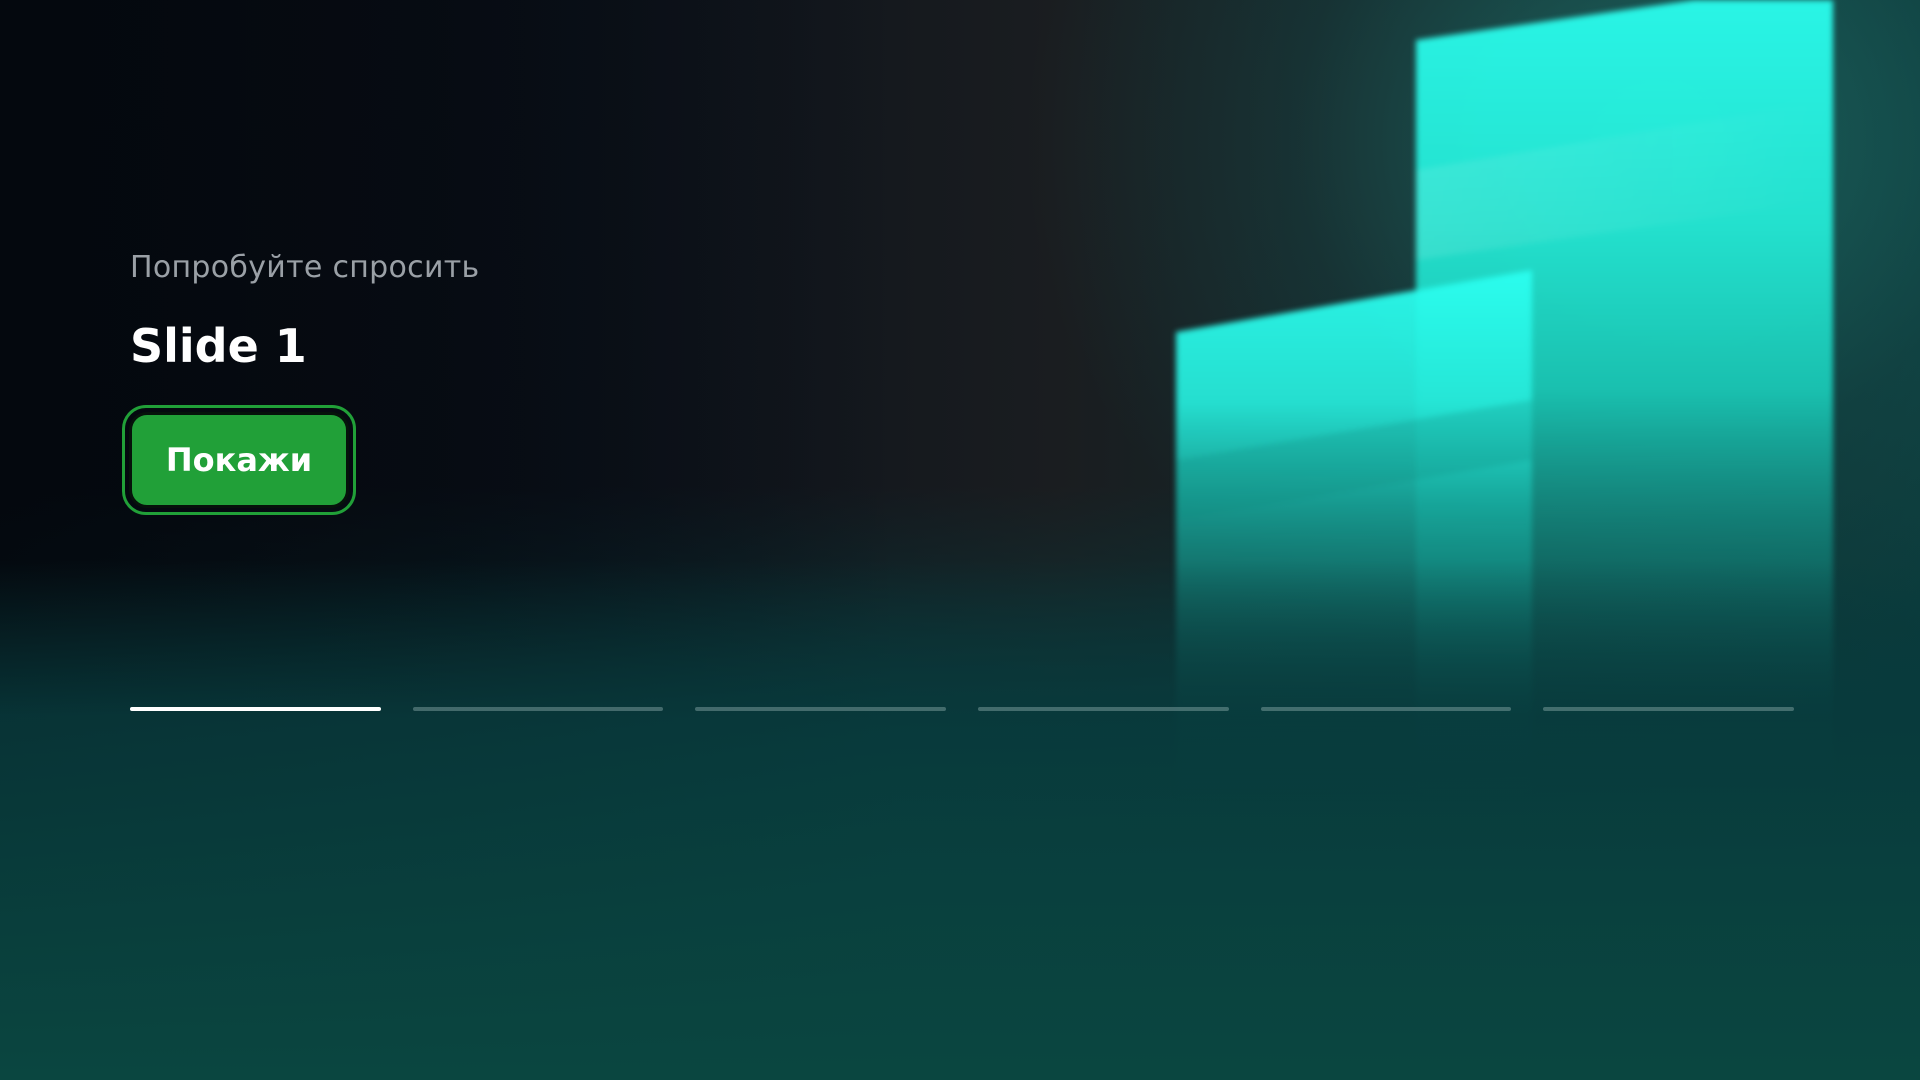 Image resolution: width=1920 pixels, height=1080 pixels. I want to click on hero-eyebrow: Попробуйте спросить, so click(305, 267).